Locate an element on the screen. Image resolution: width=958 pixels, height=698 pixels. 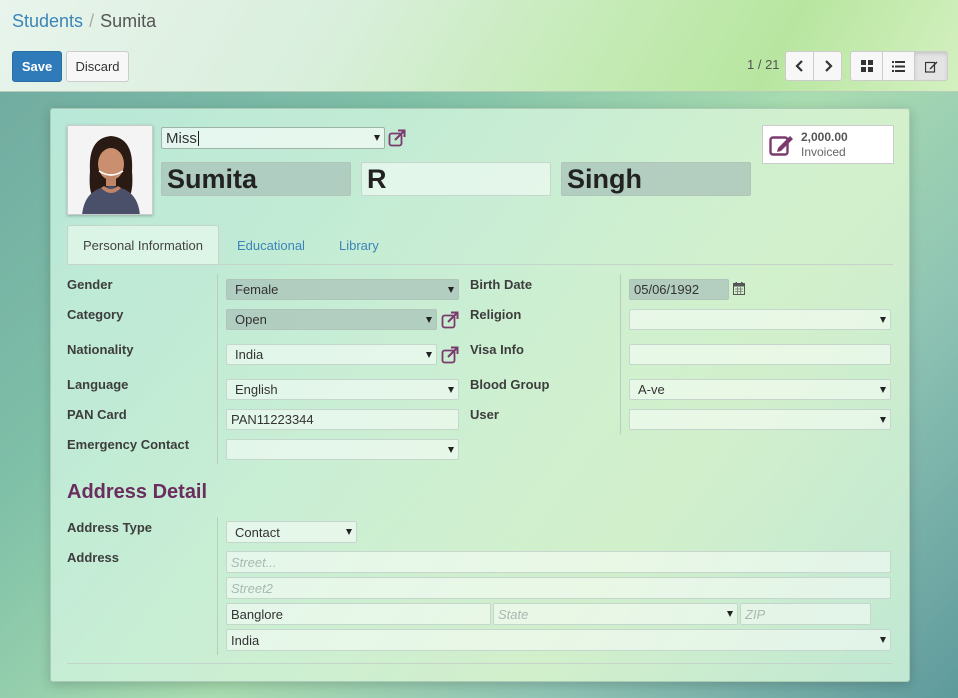
address-label-divider is located at coordinates (217, 586).